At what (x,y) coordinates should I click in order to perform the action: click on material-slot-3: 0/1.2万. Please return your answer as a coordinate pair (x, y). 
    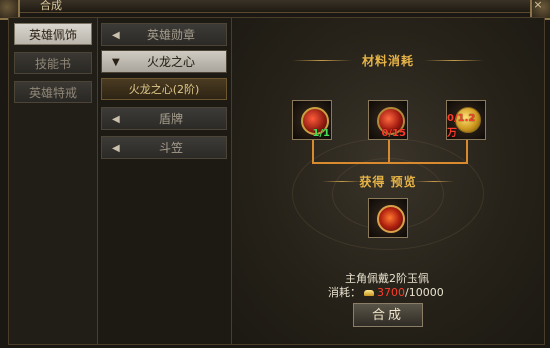
    Looking at the image, I should click on (466, 120).